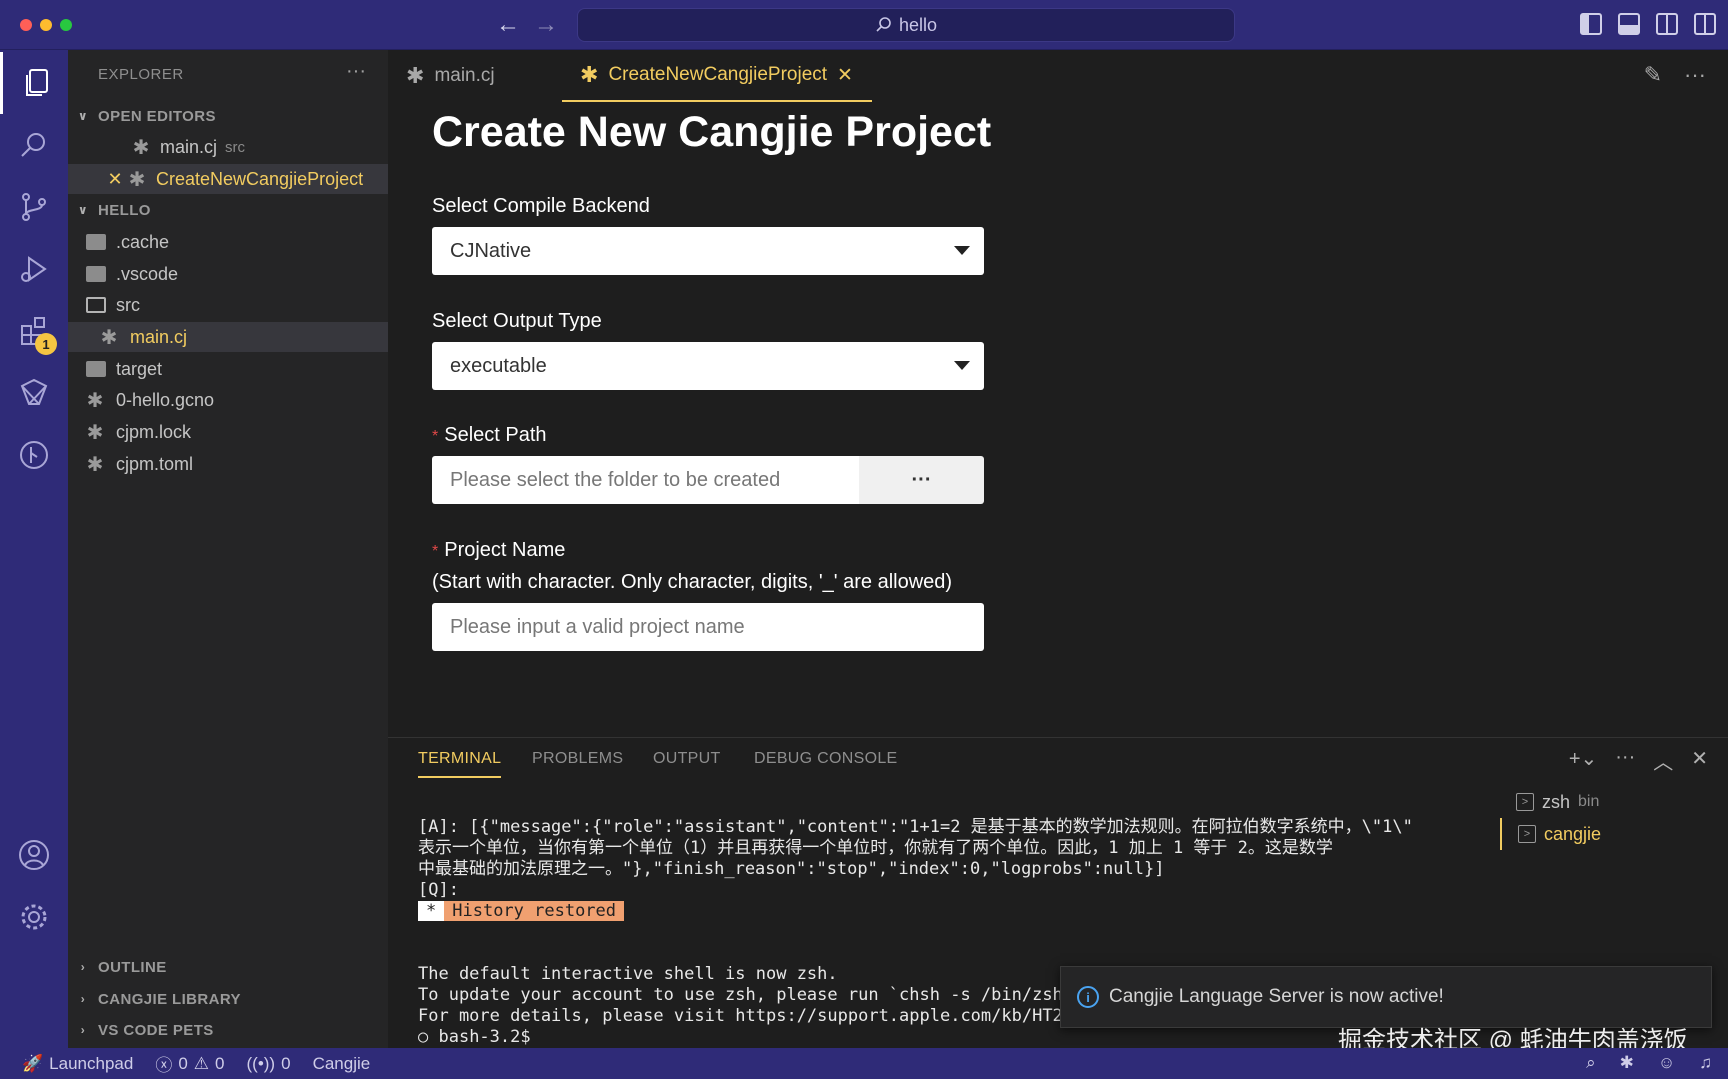  Describe the element at coordinates (918, 24) in the screenshot. I see `command-center-text: hello` at that location.